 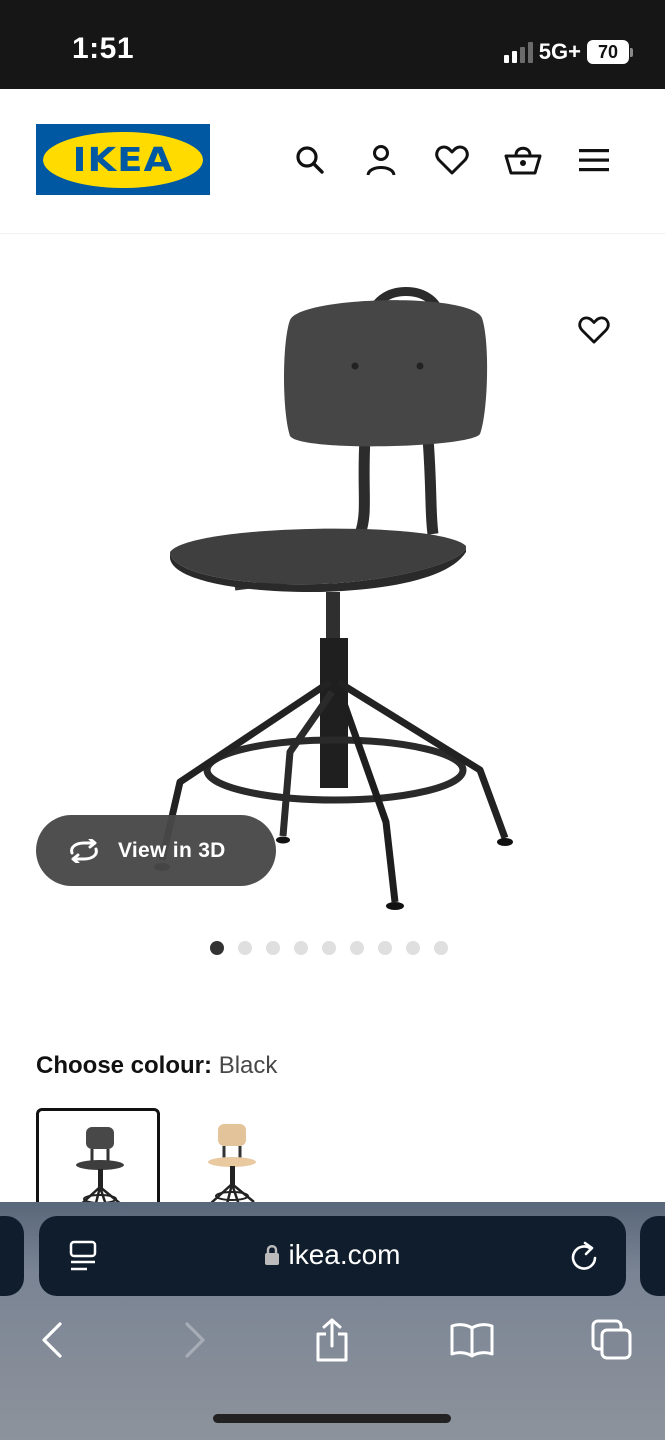 I want to click on choose-colour-label: Choose colour:, so click(x=124, y=1065).